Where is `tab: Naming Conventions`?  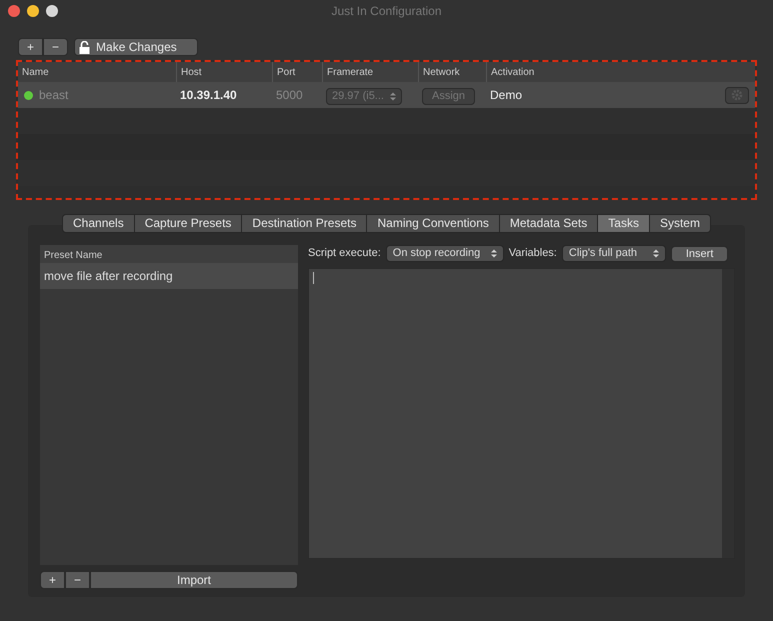 tab: Naming Conventions is located at coordinates (433, 223).